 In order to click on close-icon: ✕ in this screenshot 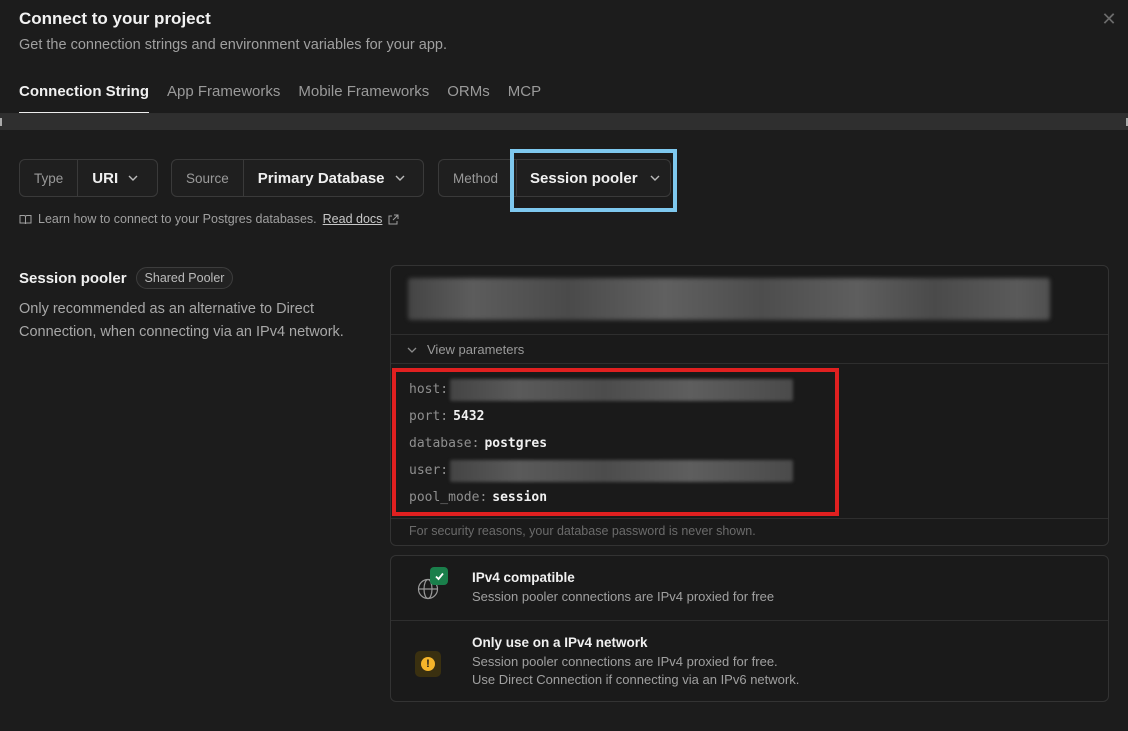, I will do `click(1109, 19)`.